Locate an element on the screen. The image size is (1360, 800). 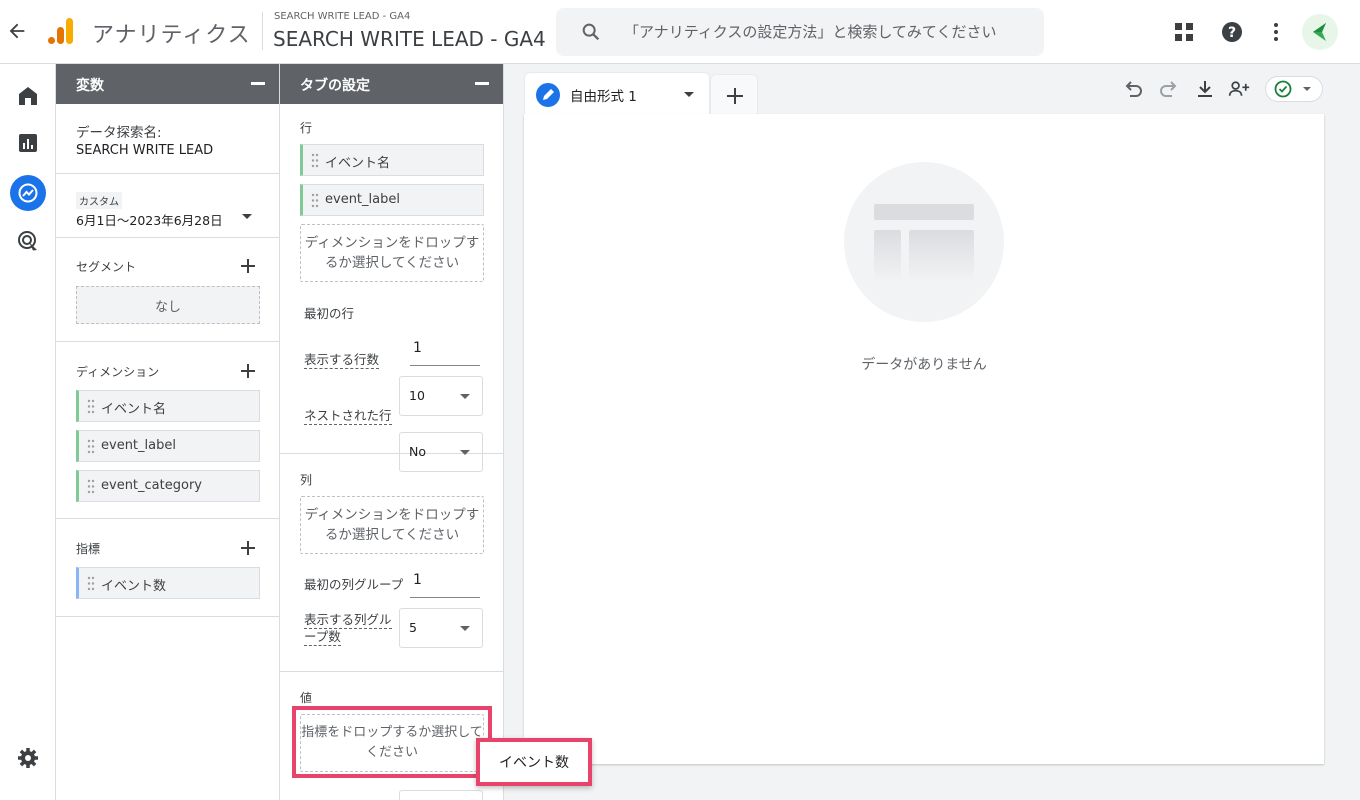
hidden-select-partial is located at coordinates (441, 795).